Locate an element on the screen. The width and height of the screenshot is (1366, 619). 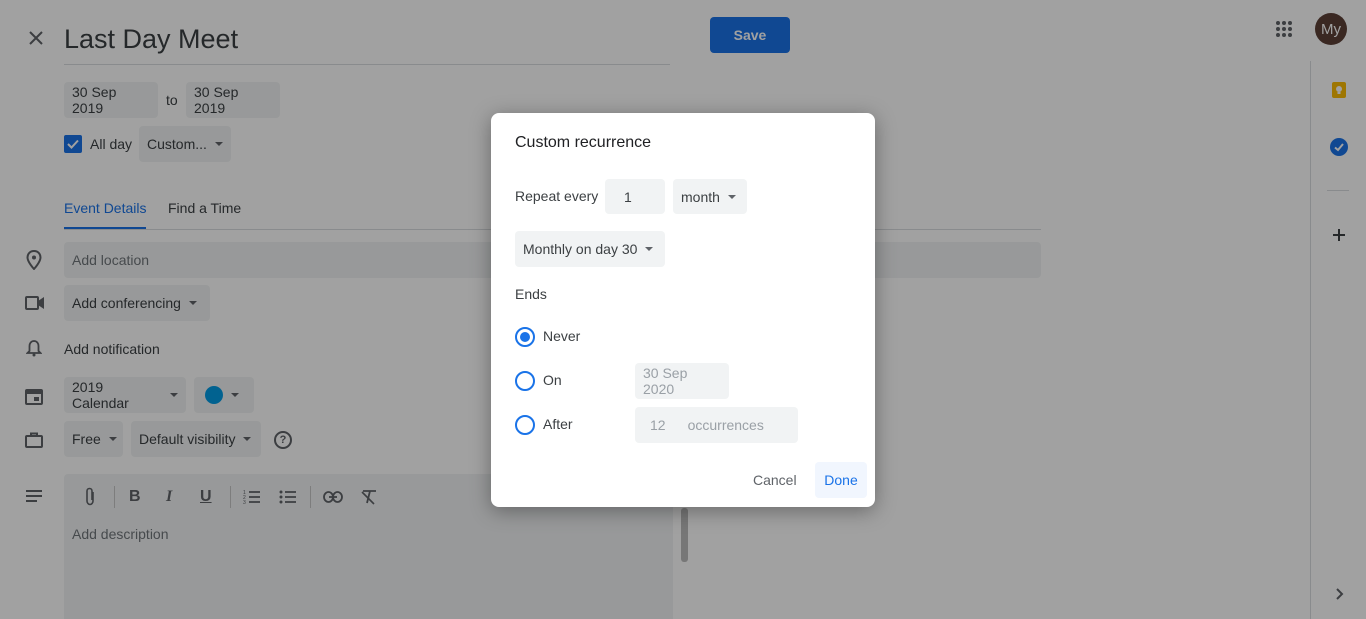
end-date-value: 30 Sep 2020 is located at coordinates (665, 381).